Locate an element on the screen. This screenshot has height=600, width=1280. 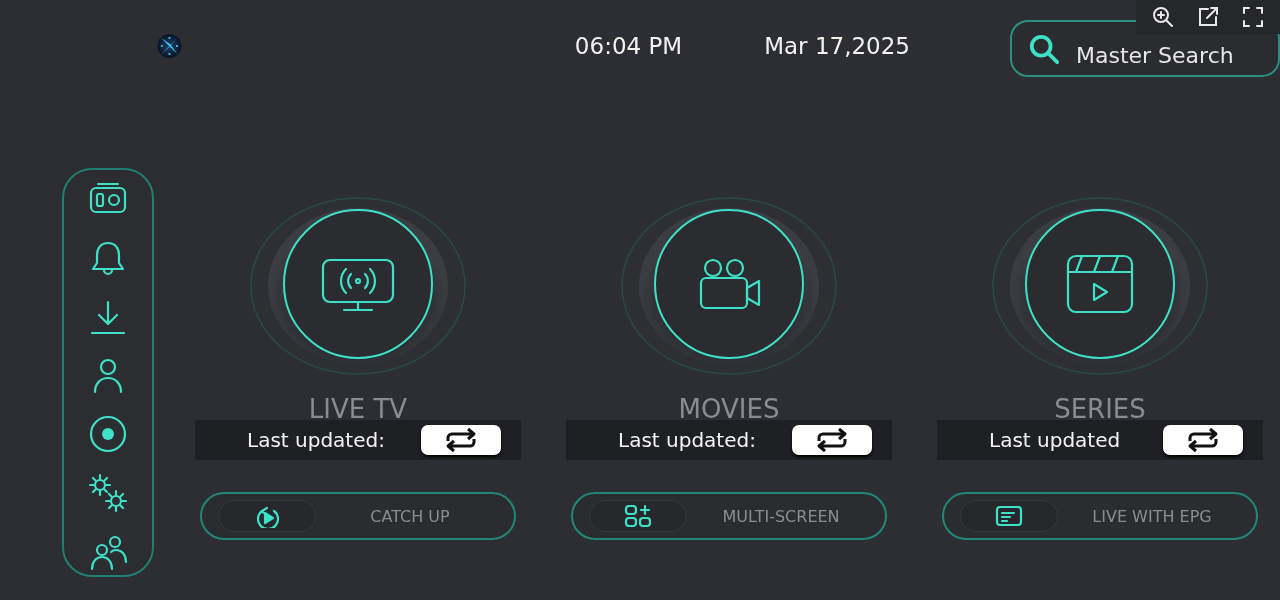
tv-icon is located at coordinates (358, 285).